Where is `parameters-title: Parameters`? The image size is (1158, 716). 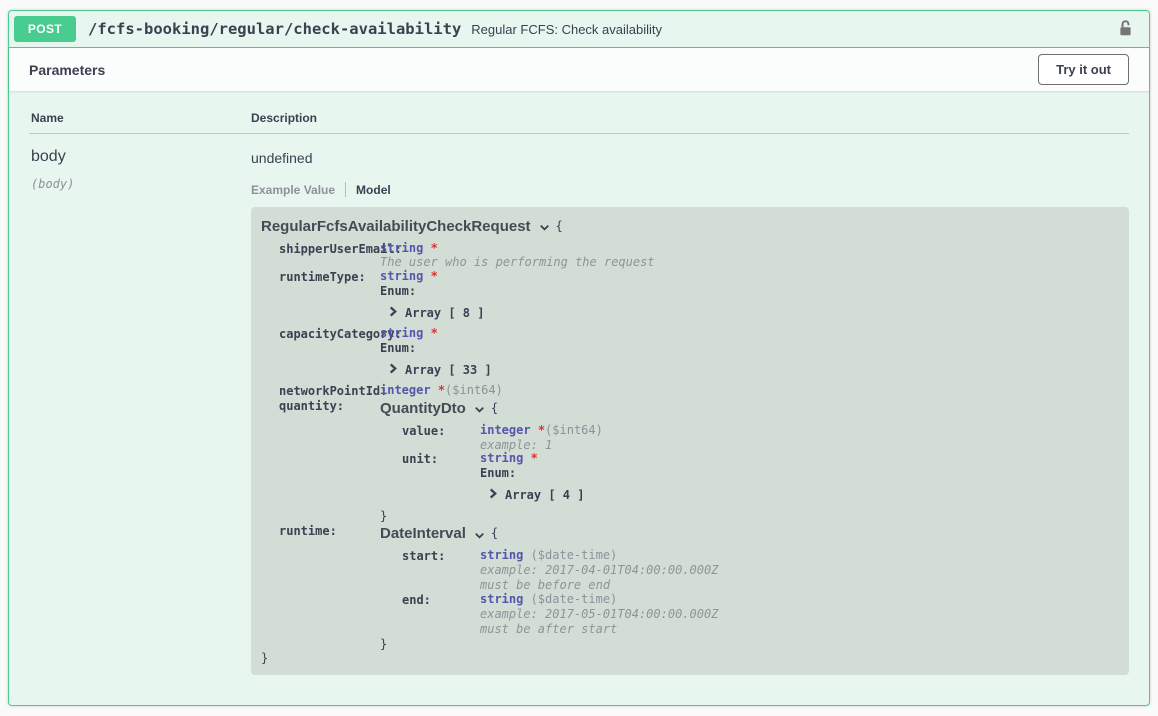
parameters-title: Parameters is located at coordinates (67, 69).